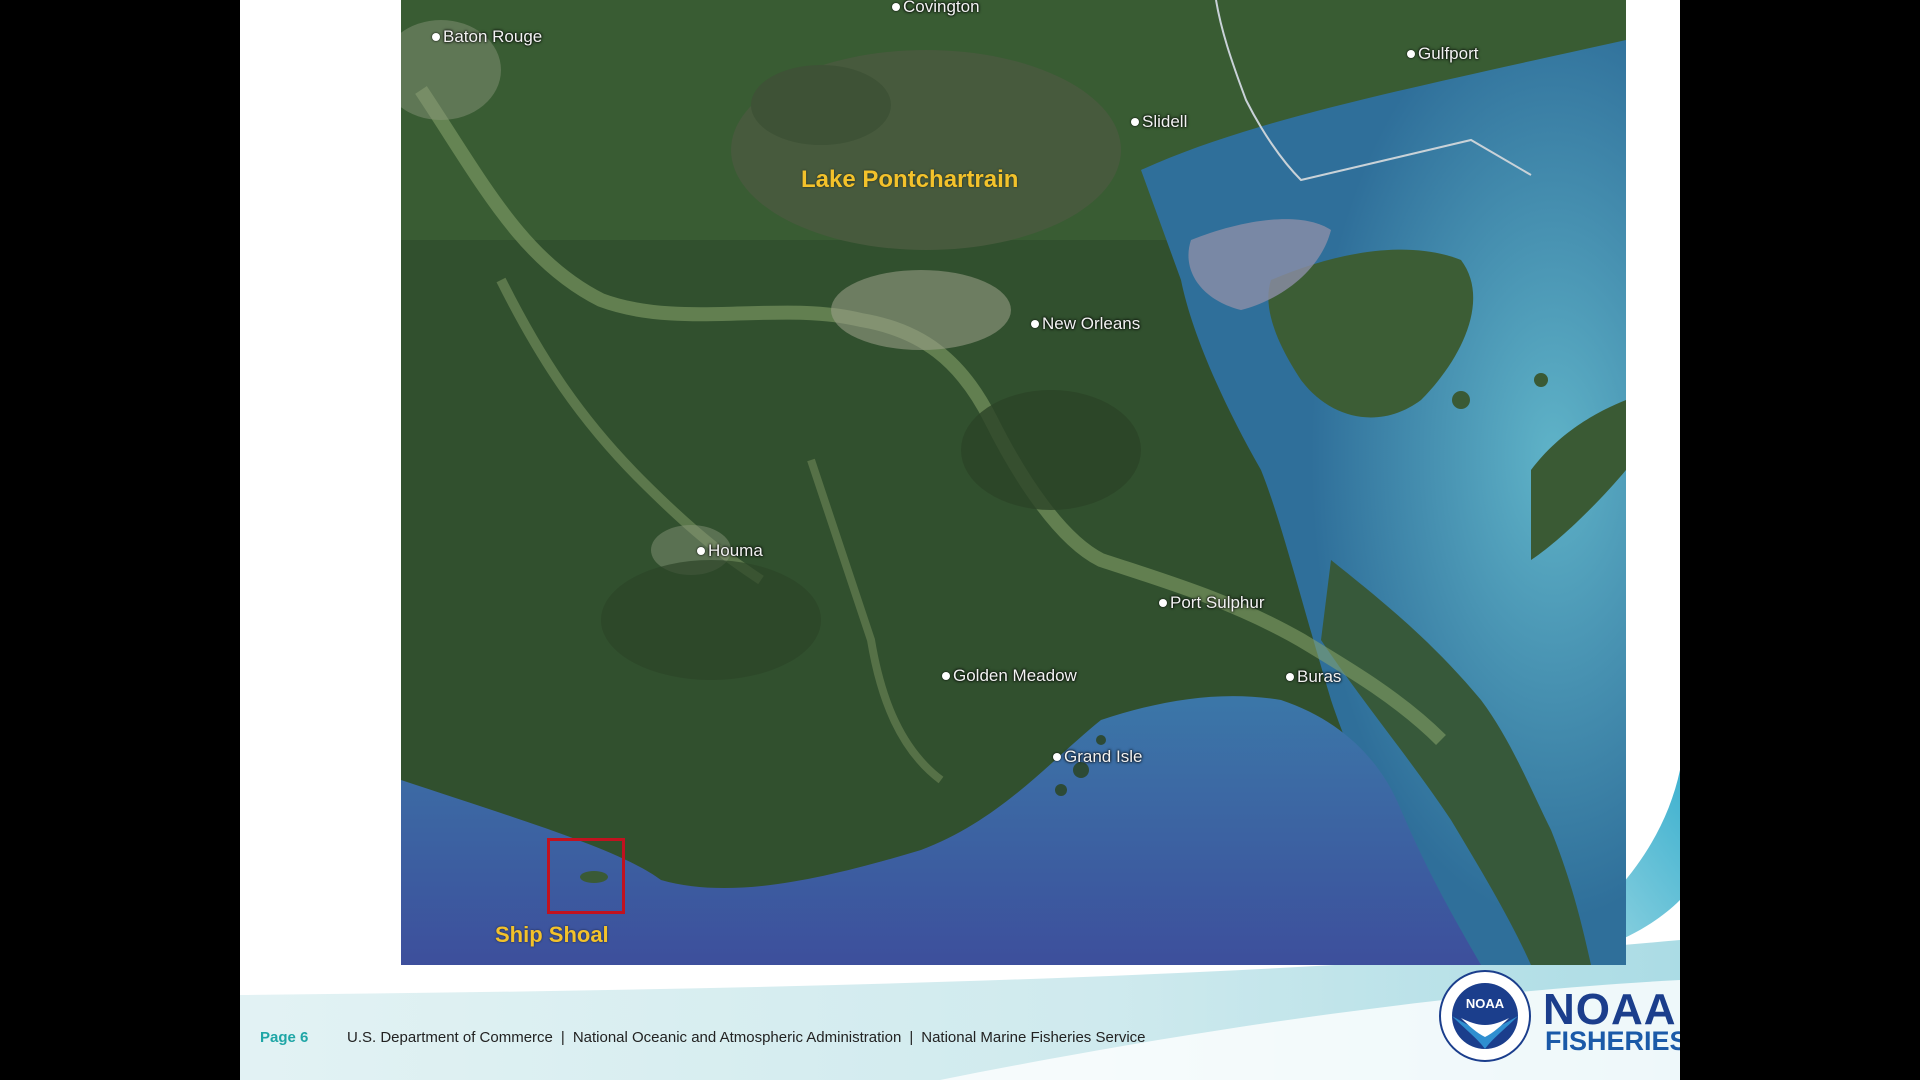  What do you see at coordinates (1103, 756) in the screenshot?
I see `city-label: Grand Isle` at bounding box center [1103, 756].